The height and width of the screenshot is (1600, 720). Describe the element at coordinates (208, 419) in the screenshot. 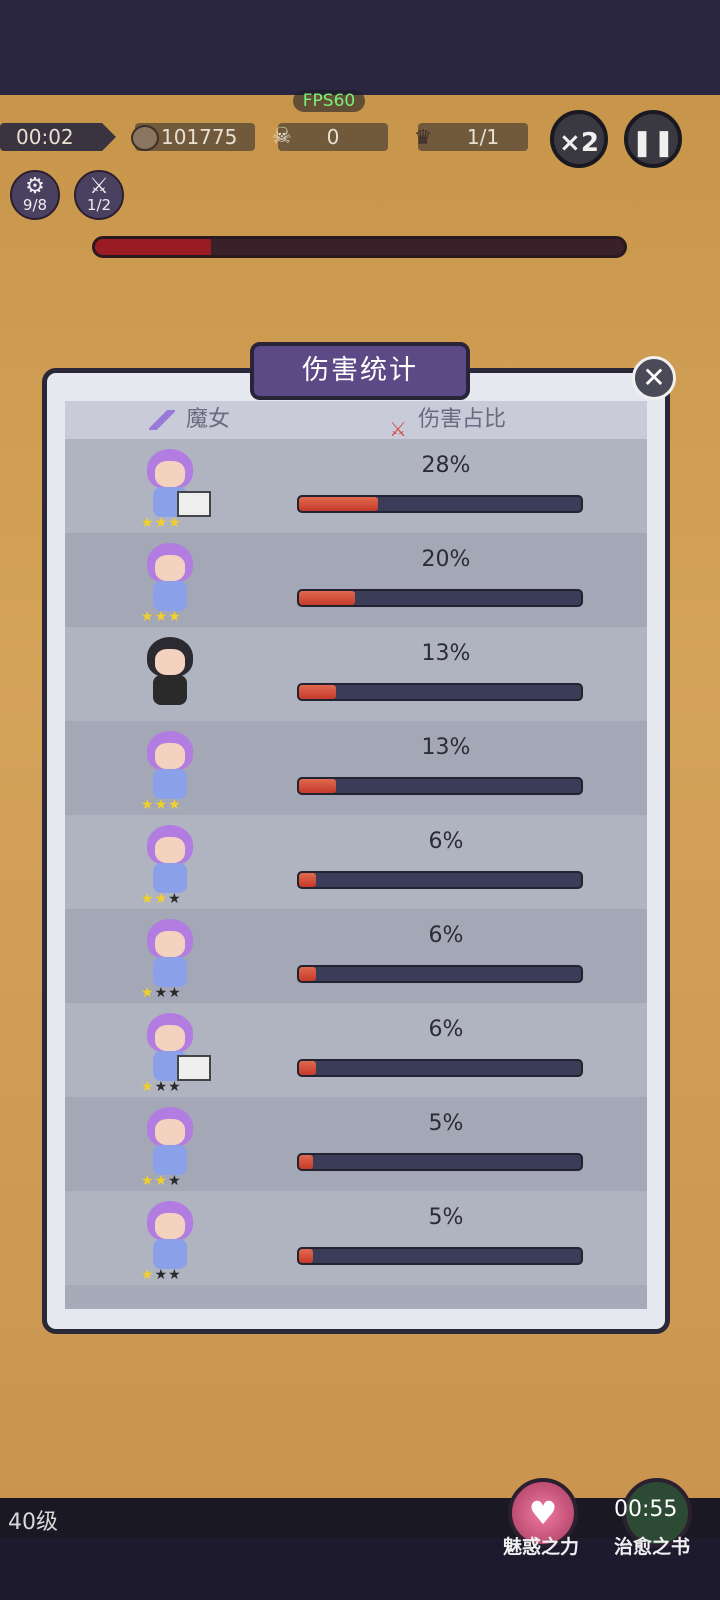

I see `header-witch-label: 魔女` at that location.